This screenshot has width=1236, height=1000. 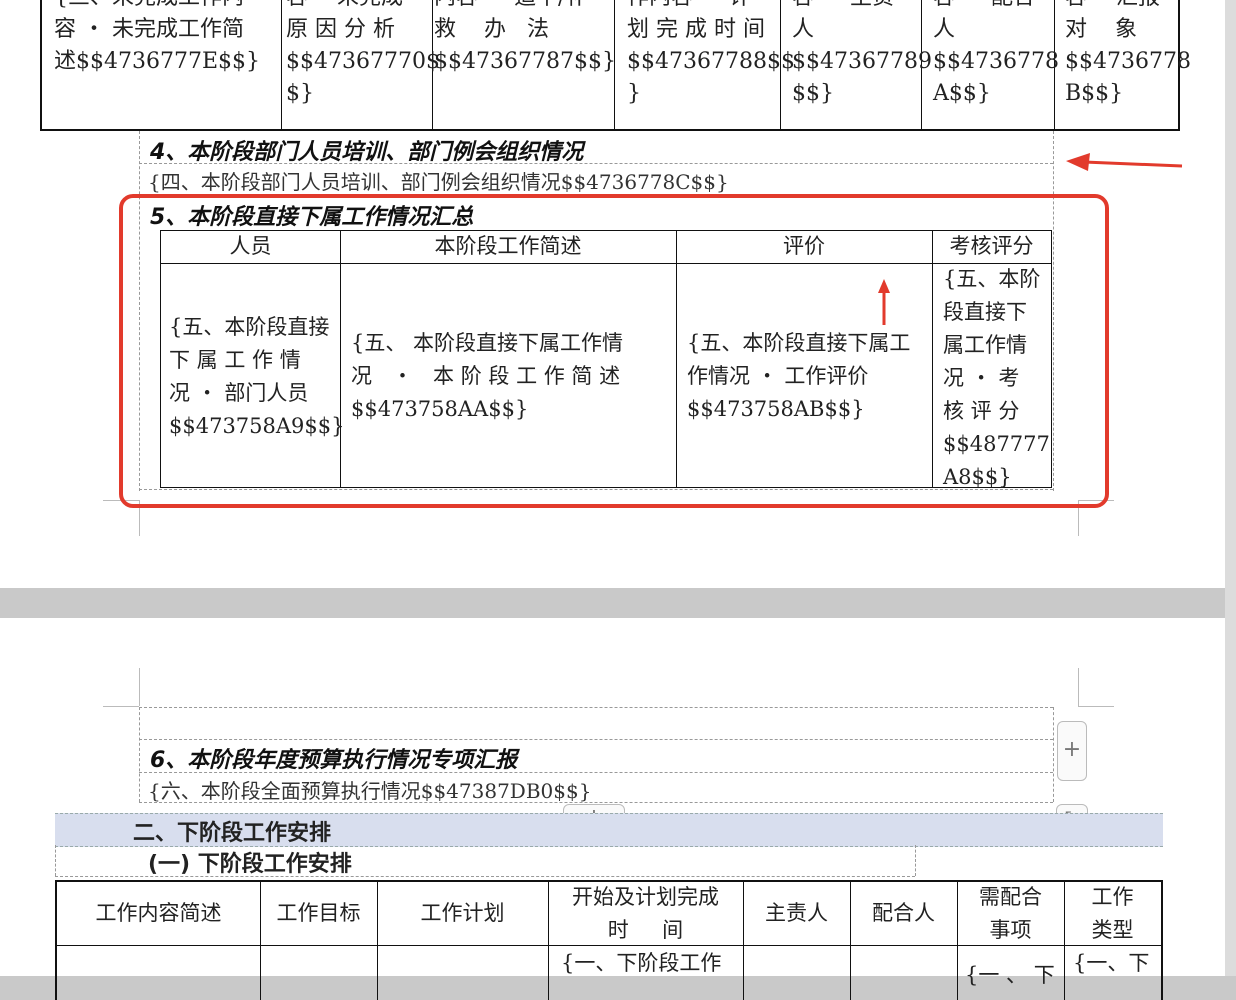 What do you see at coordinates (1072, 751) in the screenshot?
I see `add-row-button: +` at bounding box center [1072, 751].